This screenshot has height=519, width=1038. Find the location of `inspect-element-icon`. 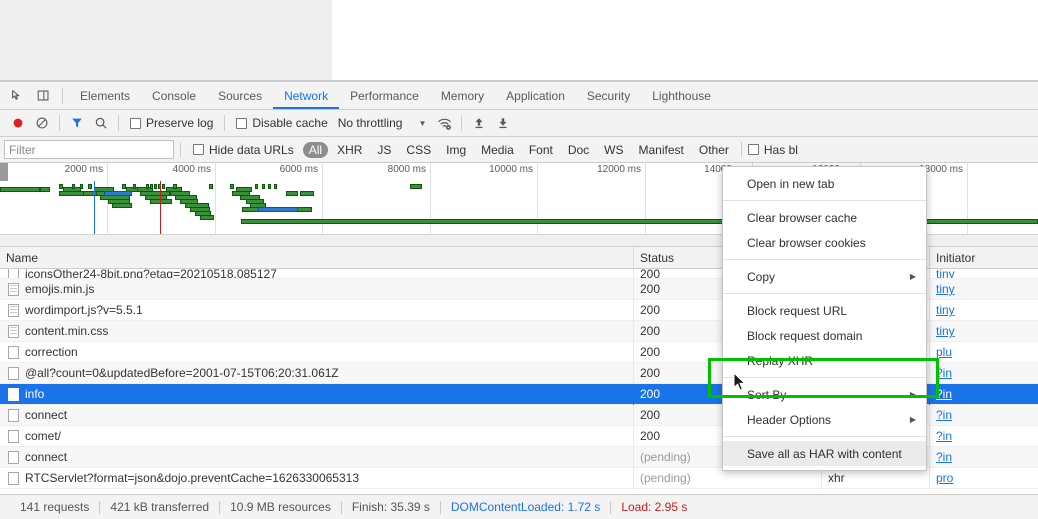

inspect-element-icon is located at coordinates (17, 96).